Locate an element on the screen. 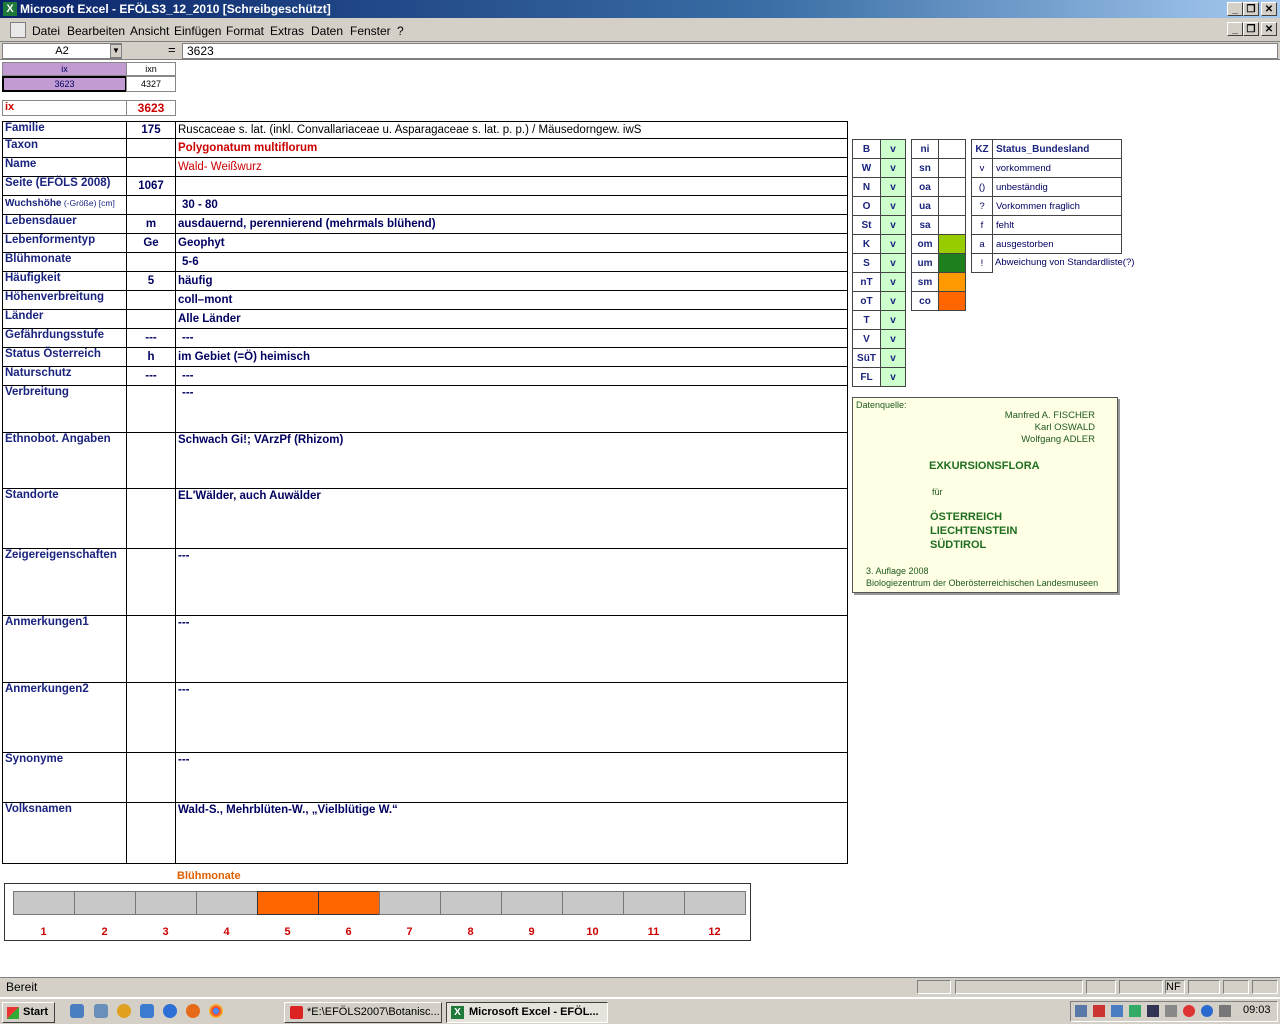 This screenshot has height=1024, width=1280. menu-einfuegen: Einfügen is located at coordinates (197, 31).